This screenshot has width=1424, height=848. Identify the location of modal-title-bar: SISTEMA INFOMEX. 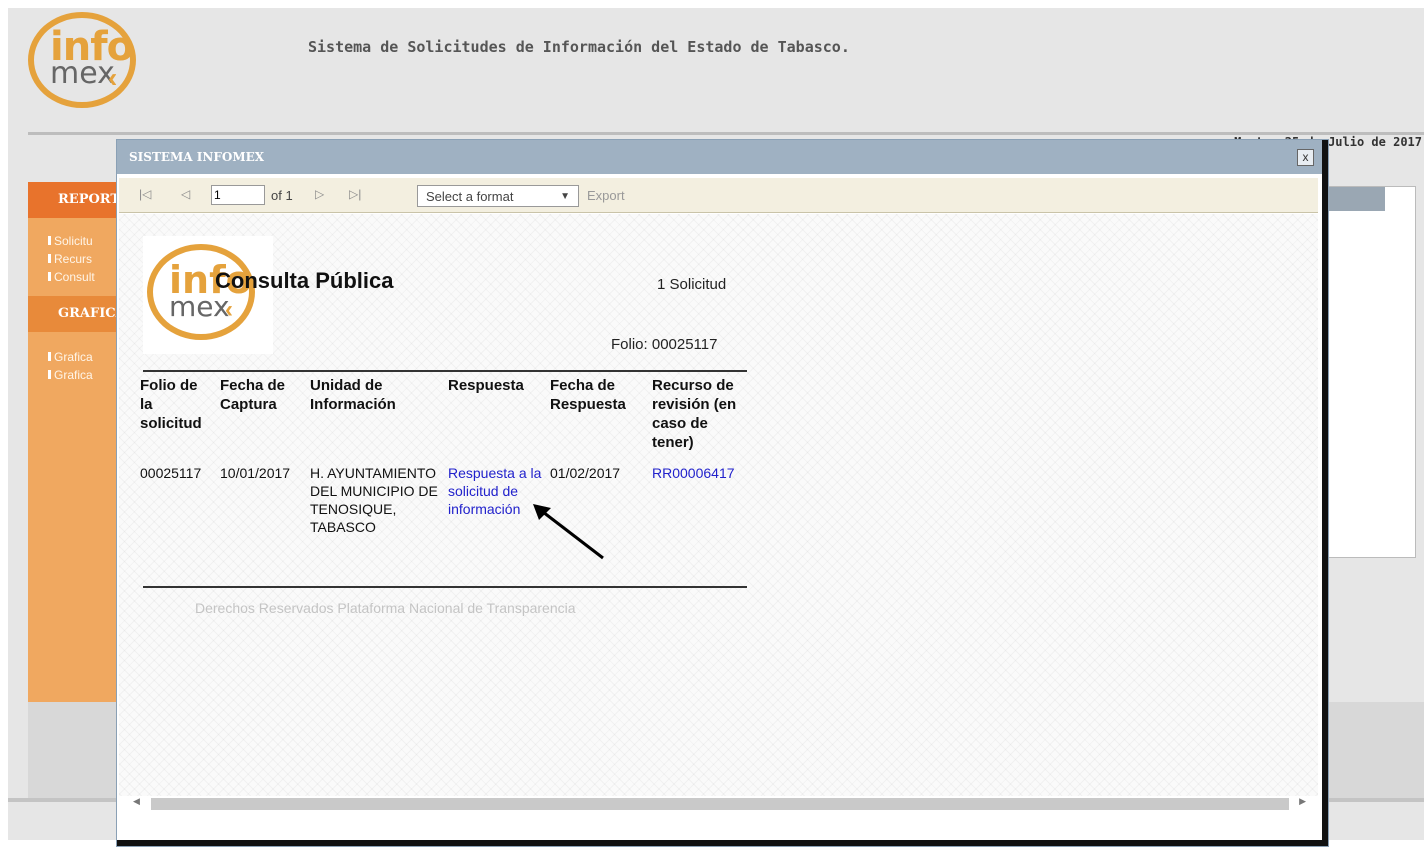
(719, 157).